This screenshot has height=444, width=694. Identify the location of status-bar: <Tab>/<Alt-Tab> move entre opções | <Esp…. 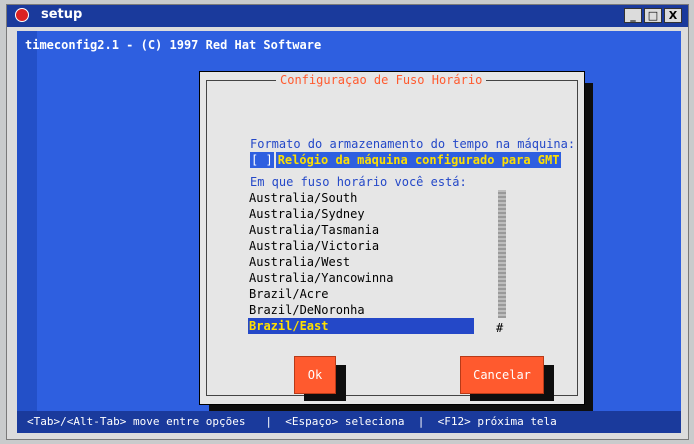
(349, 422).